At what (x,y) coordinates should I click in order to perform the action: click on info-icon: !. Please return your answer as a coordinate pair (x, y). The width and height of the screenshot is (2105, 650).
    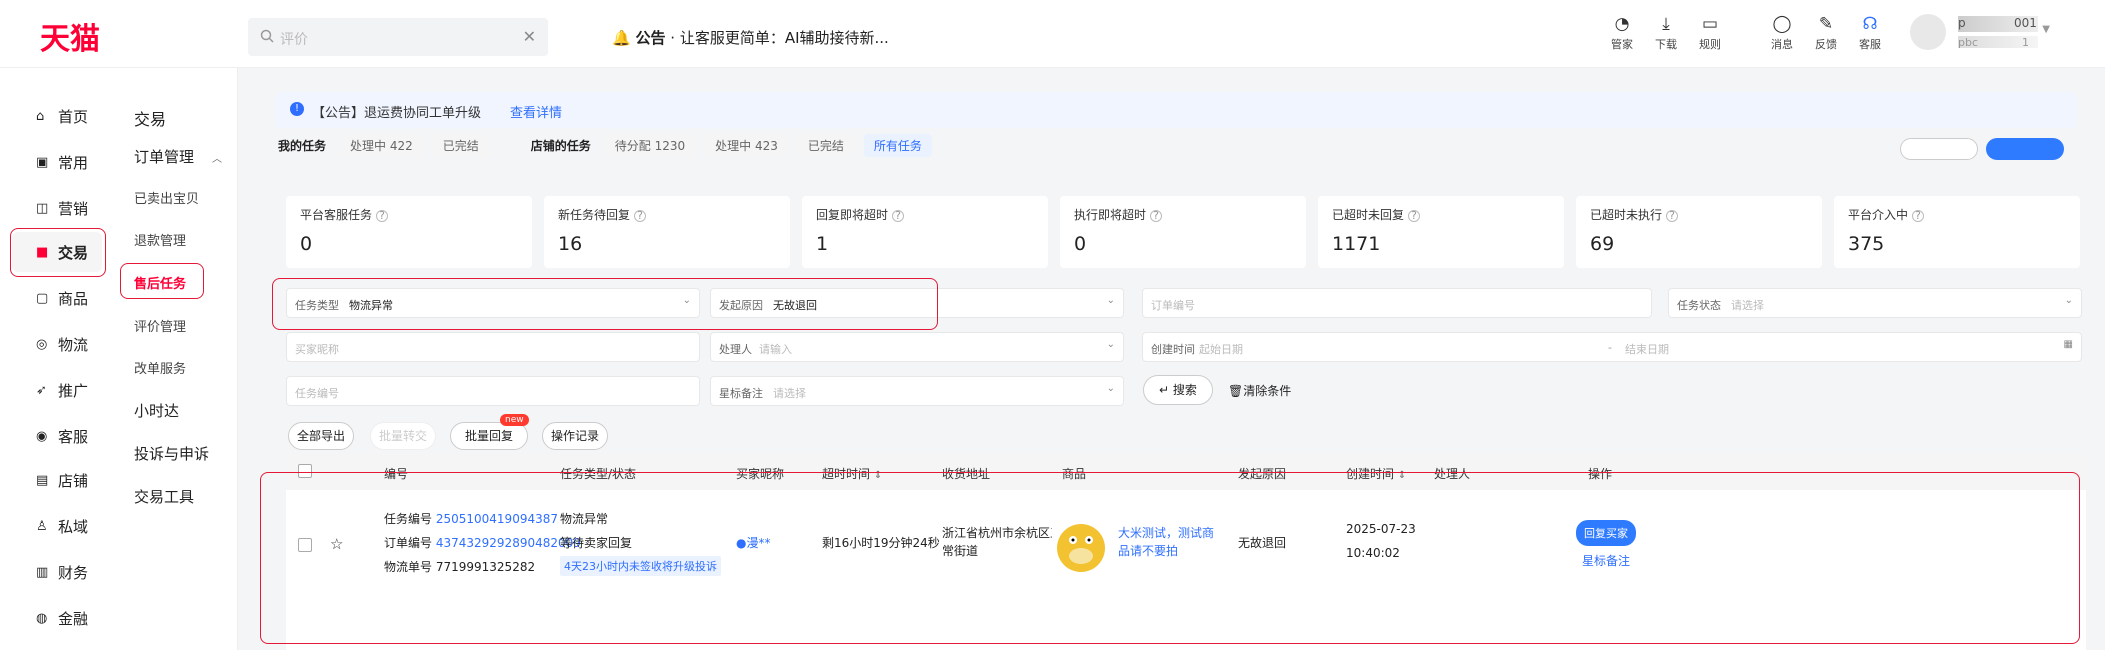
    Looking at the image, I should click on (297, 109).